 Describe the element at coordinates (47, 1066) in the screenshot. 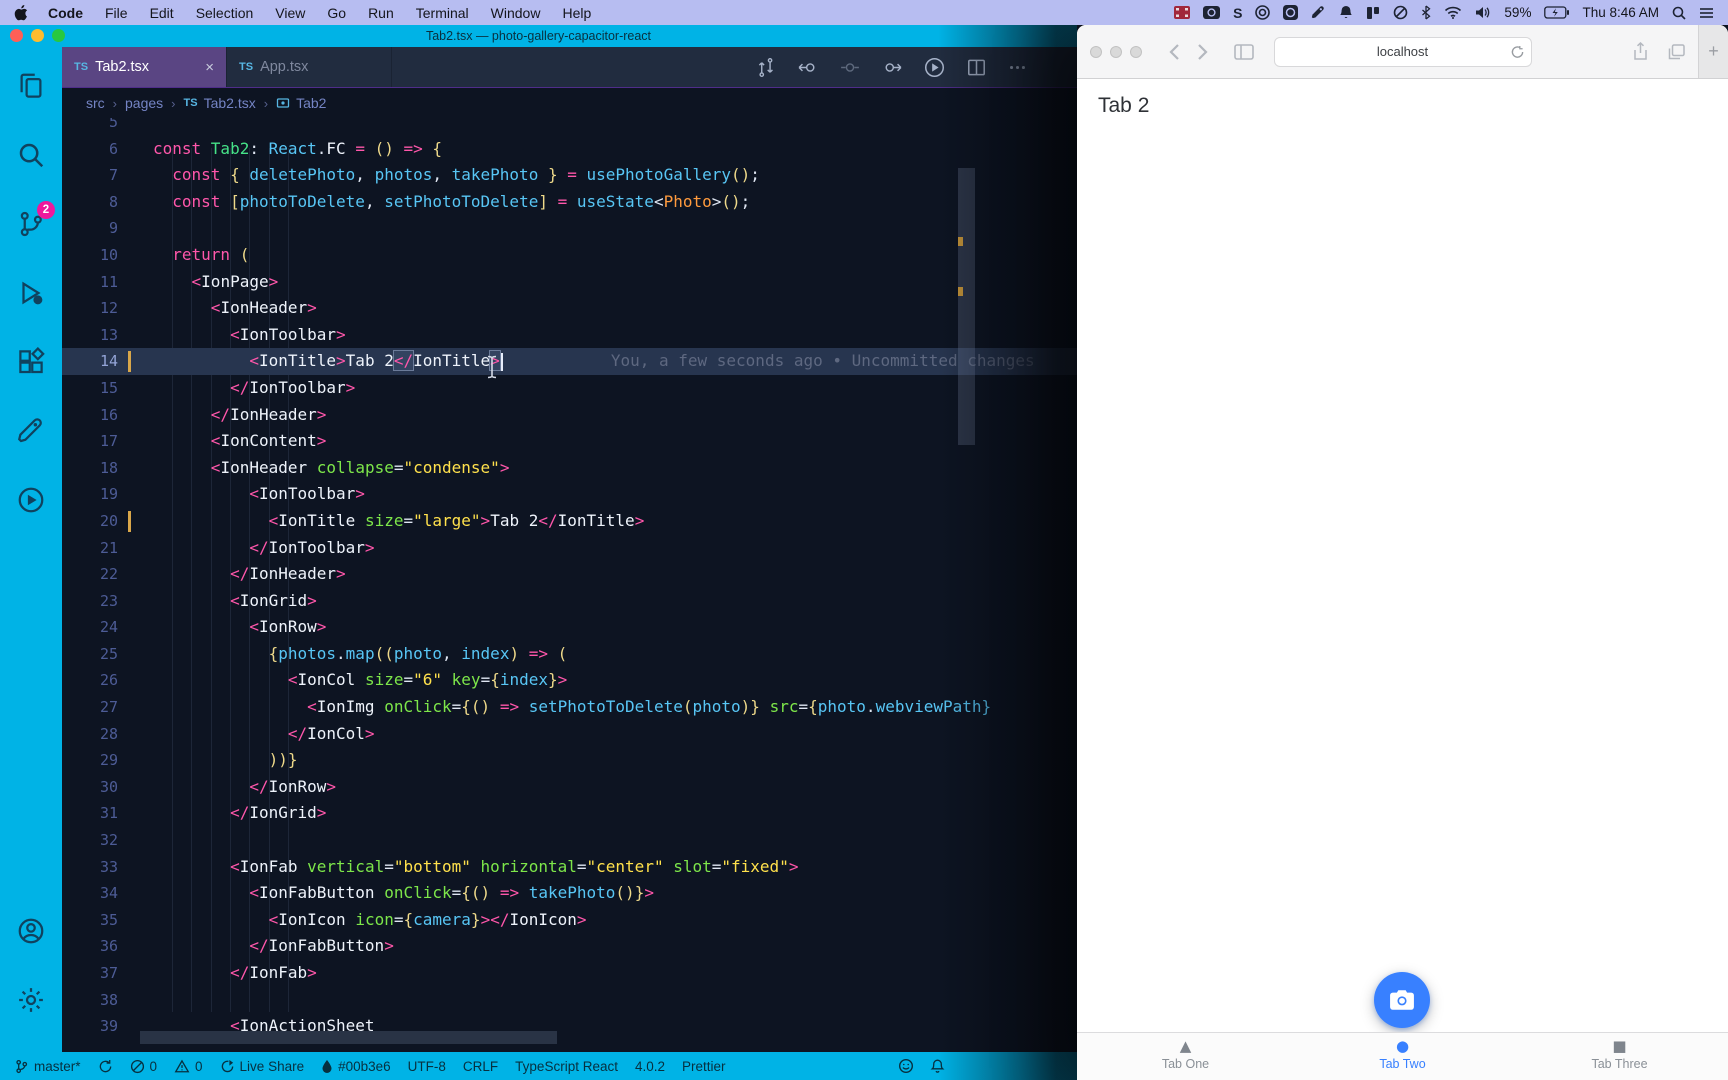

I see `status-master-: master*` at that location.